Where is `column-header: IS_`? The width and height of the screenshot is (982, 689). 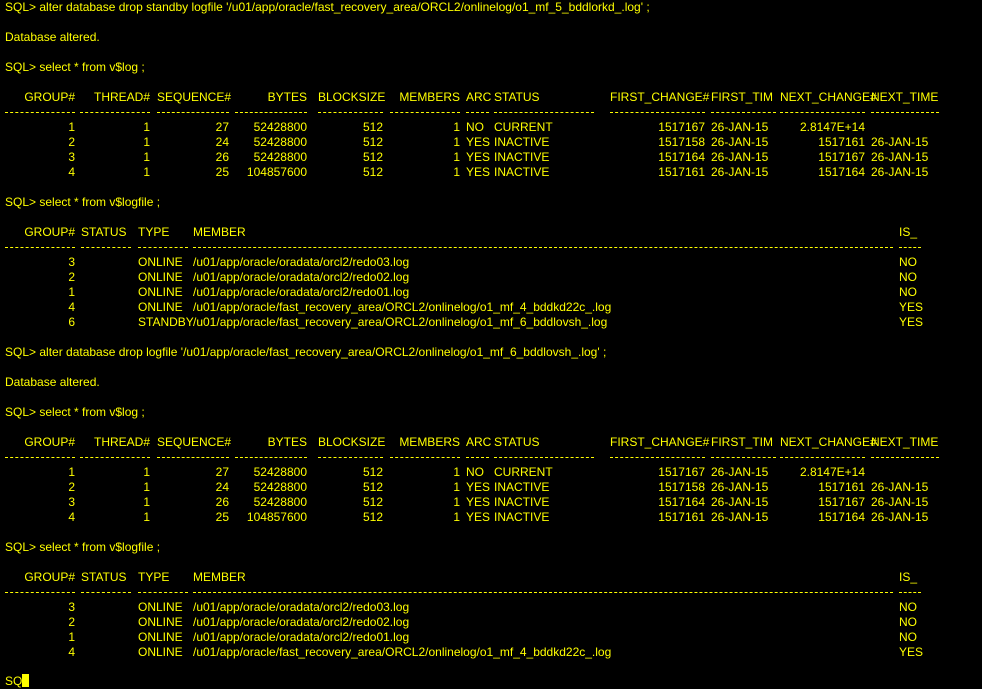
column-header: IS_ is located at coordinates (908, 577).